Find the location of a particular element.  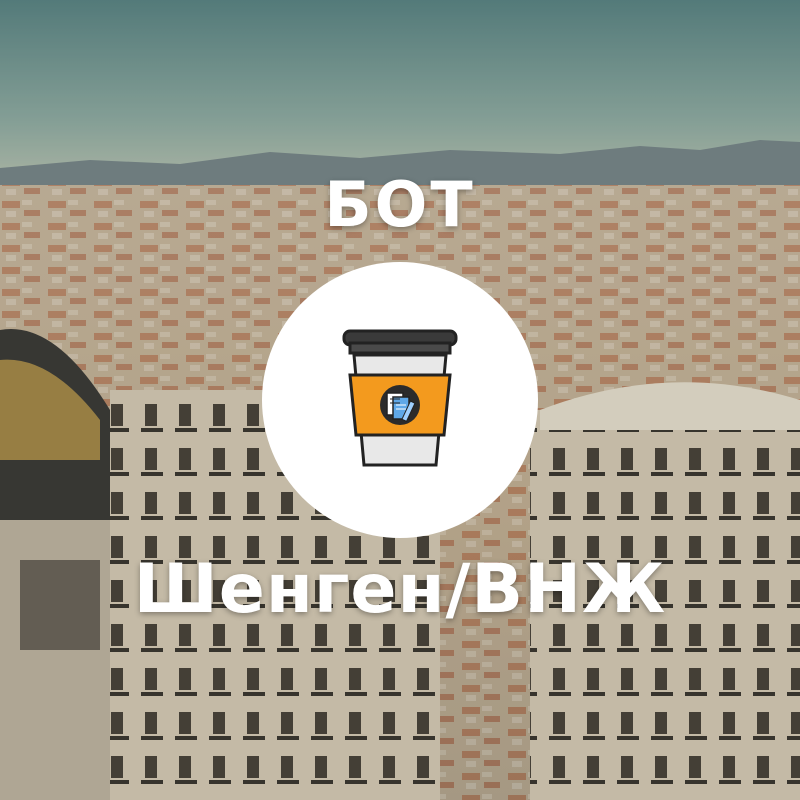

coffee-cup-document-icon is located at coordinates (400, 398).